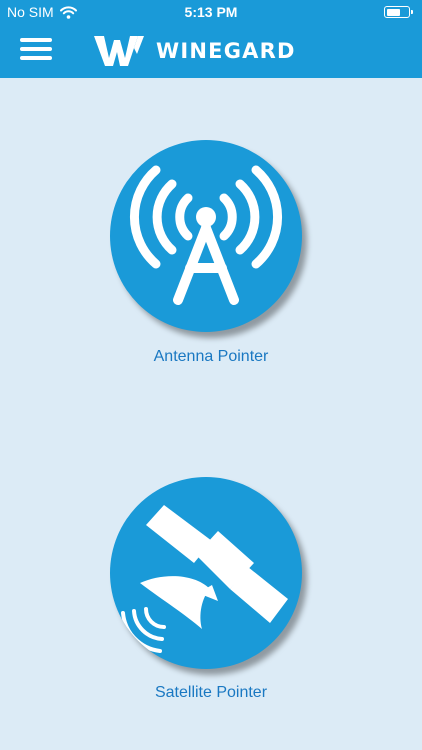 The width and height of the screenshot is (422, 750). Describe the element at coordinates (204, 579) in the screenshot. I see `satellite-icon` at that location.